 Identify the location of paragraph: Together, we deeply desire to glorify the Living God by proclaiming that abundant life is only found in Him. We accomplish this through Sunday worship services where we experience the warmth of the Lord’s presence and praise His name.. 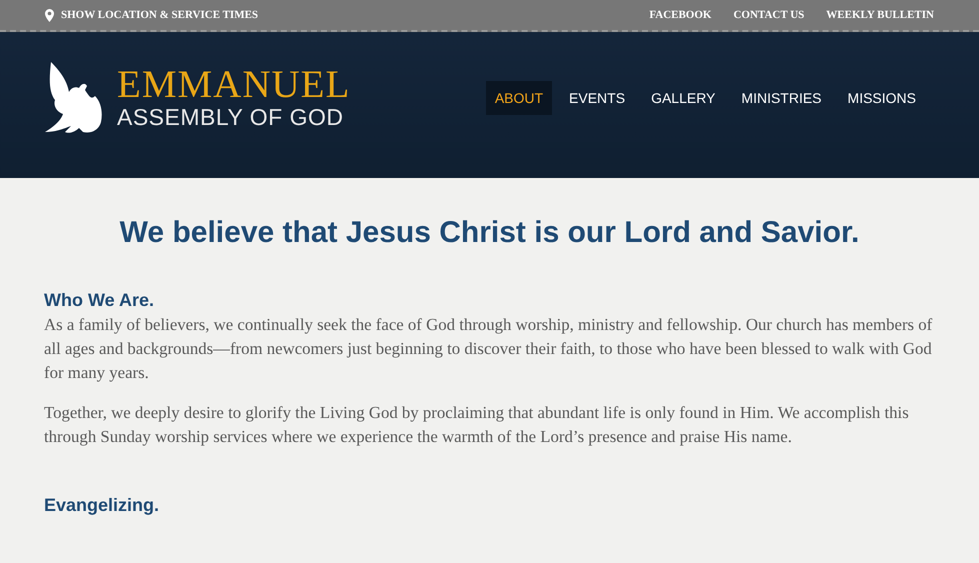
(477, 425).